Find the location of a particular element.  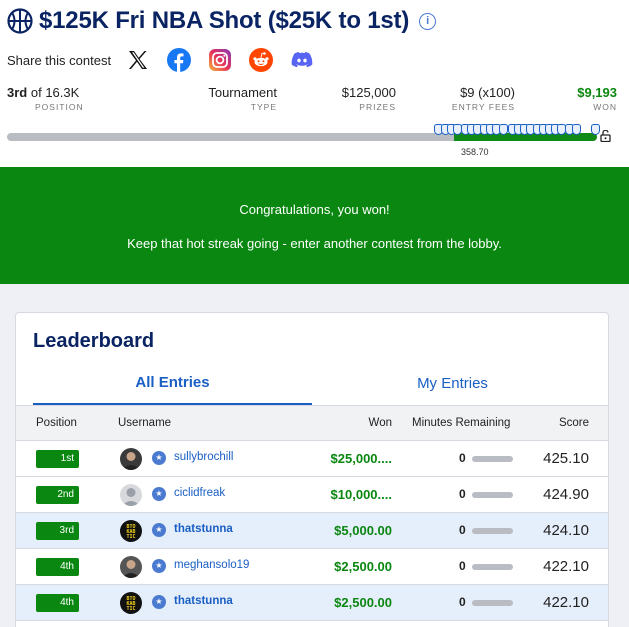

won-stat: $9,193 WON is located at coordinates (597, 98).